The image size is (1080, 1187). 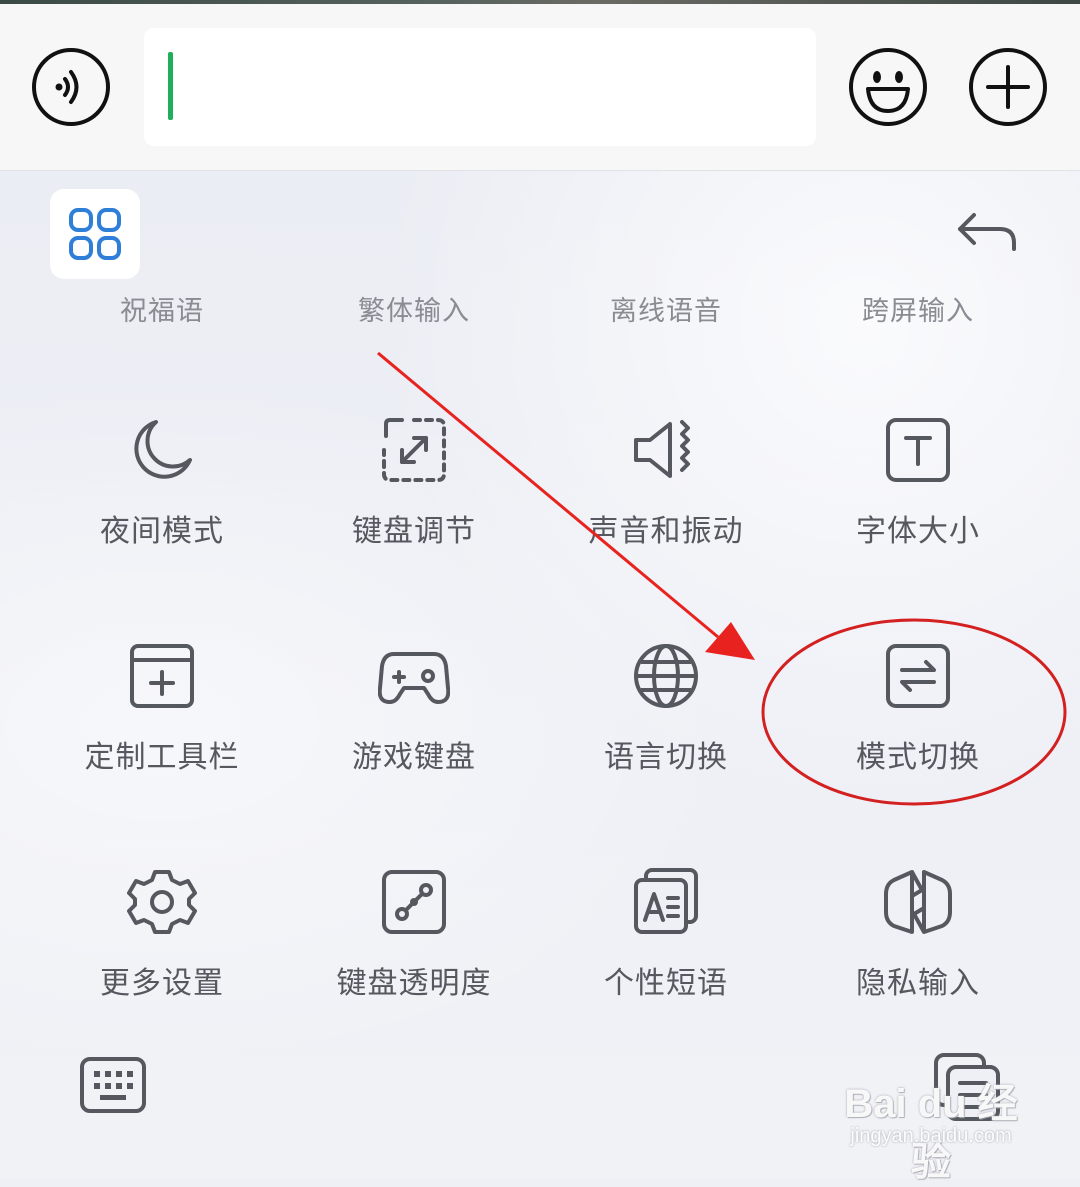 I want to click on tool-blessing: 祝福语, so click(x=162, y=308).